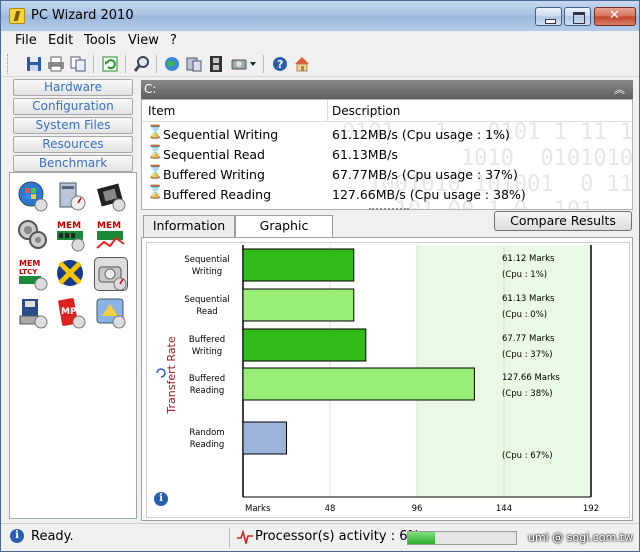 This screenshot has height=552, width=640. Describe the element at coordinates (284, 226) in the screenshot. I see `tab-graphic: Graphic` at that location.